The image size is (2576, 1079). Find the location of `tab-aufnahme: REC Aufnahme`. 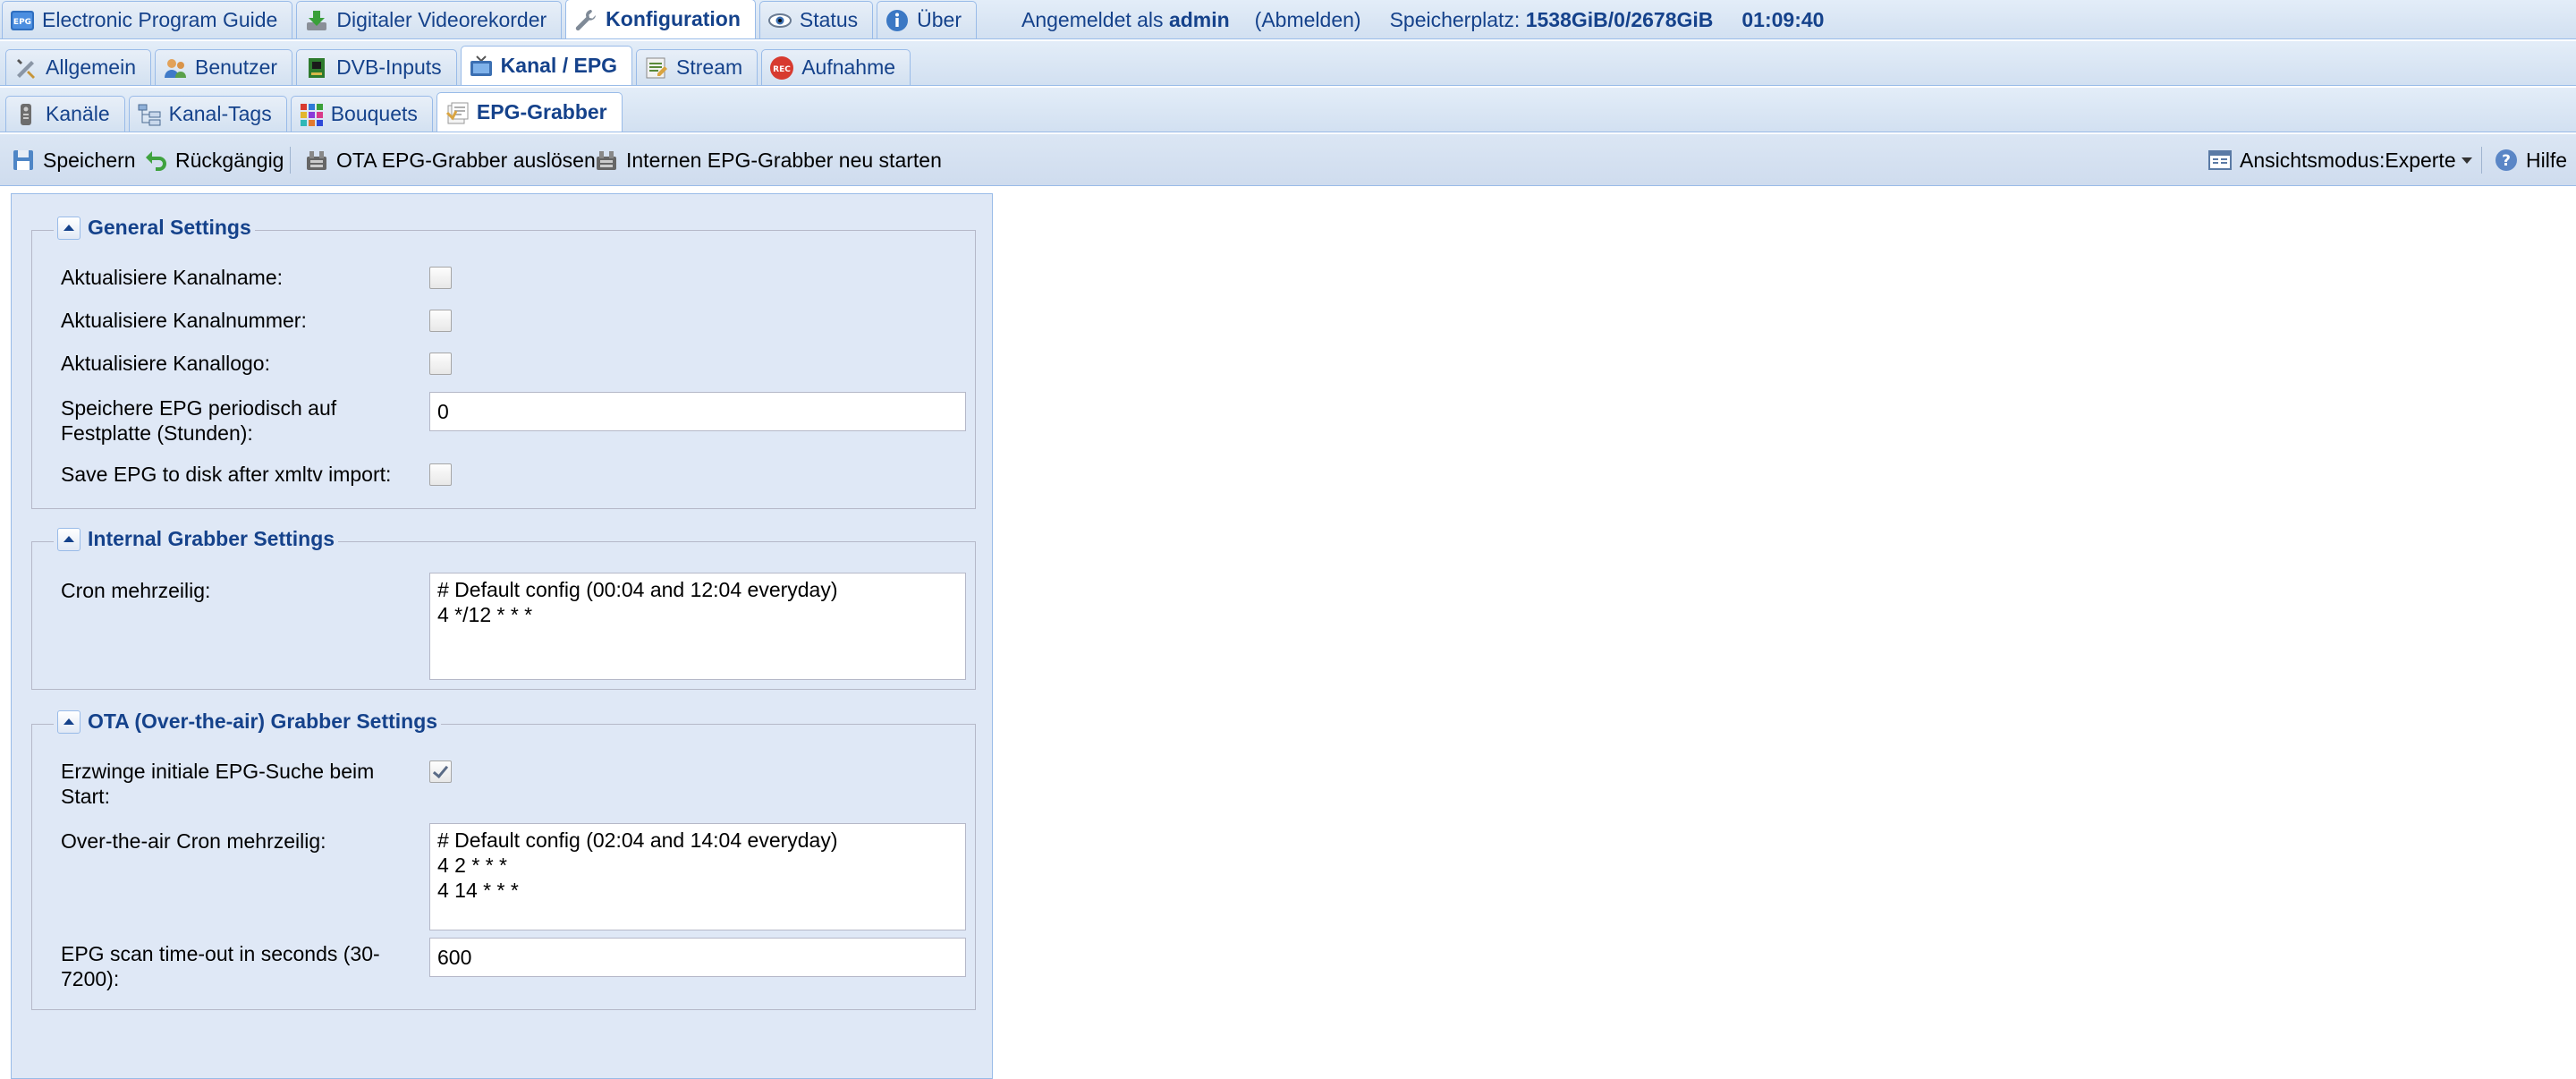

tab-aufnahme: REC Aufnahme is located at coordinates (836, 67).